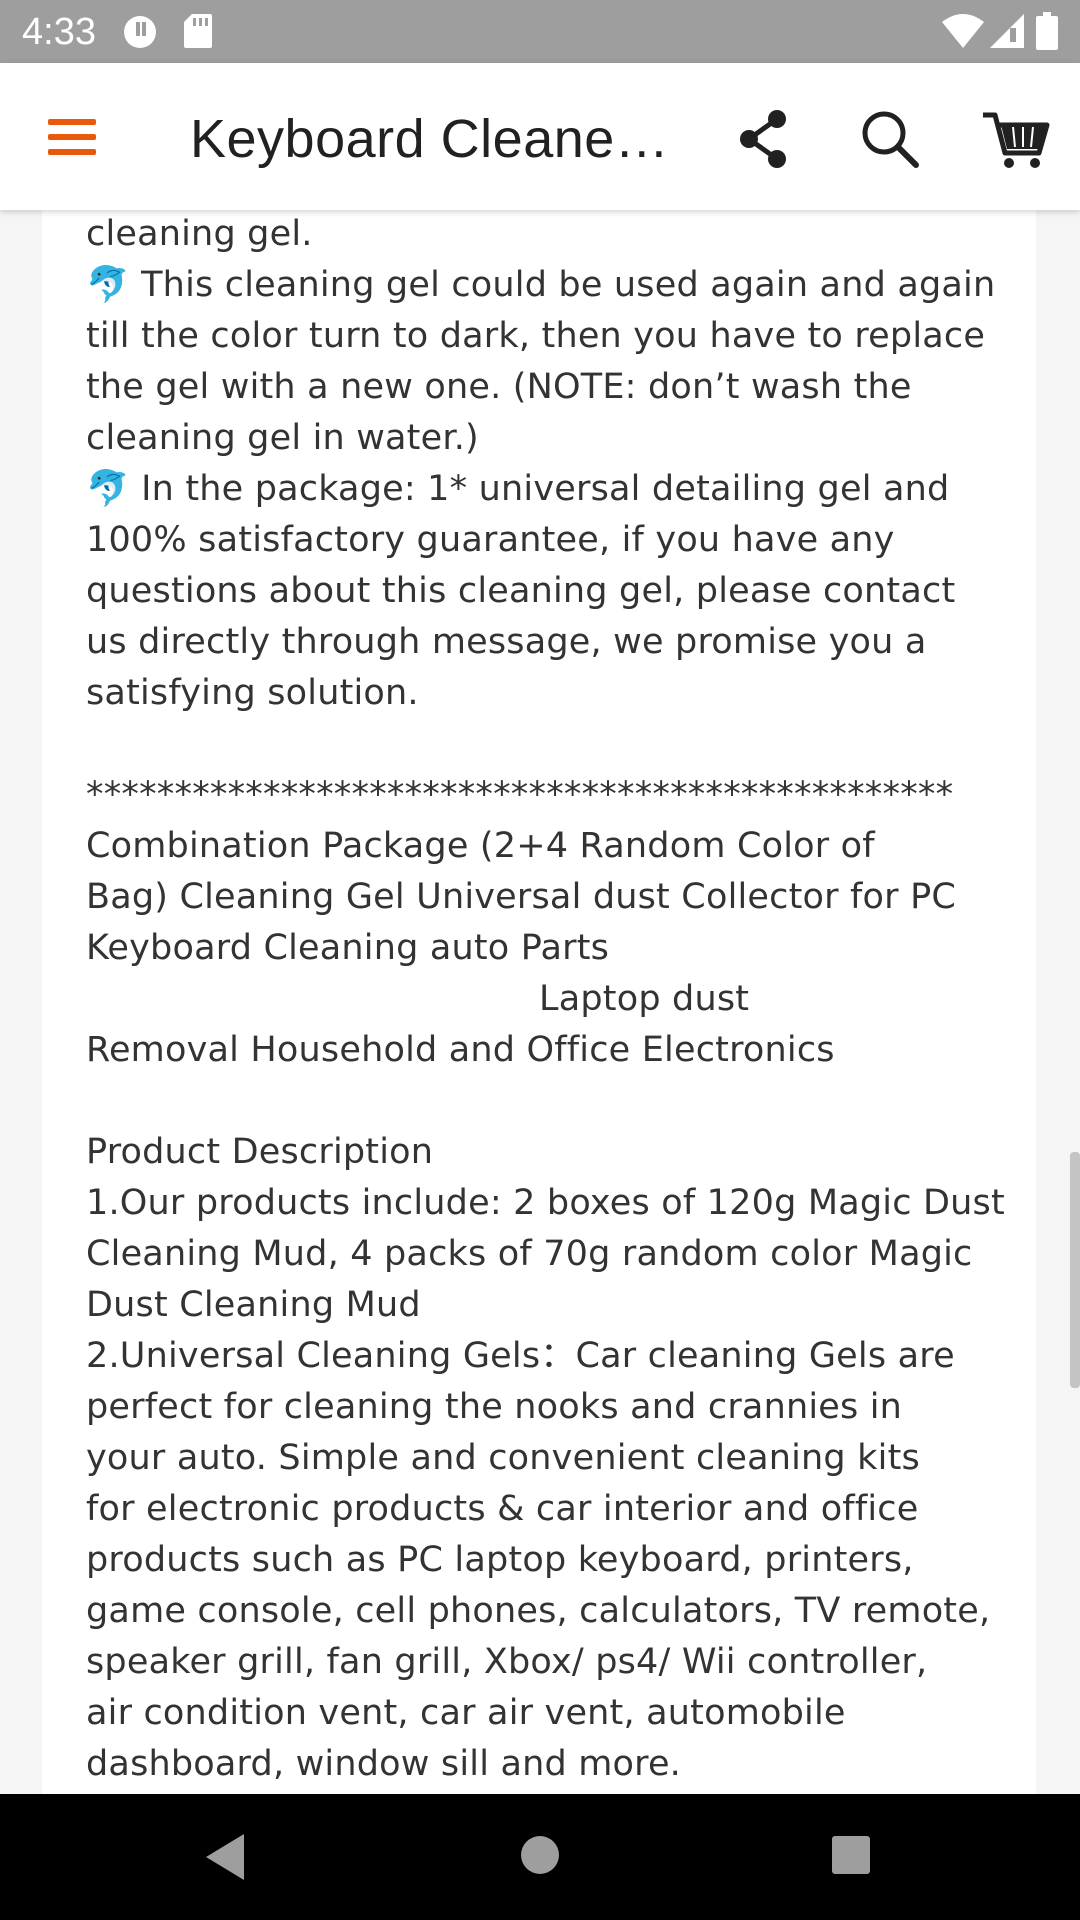  What do you see at coordinates (540, 31) in the screenshot?
I see `status-bar: 4:33` at bounding box center [540, 31].